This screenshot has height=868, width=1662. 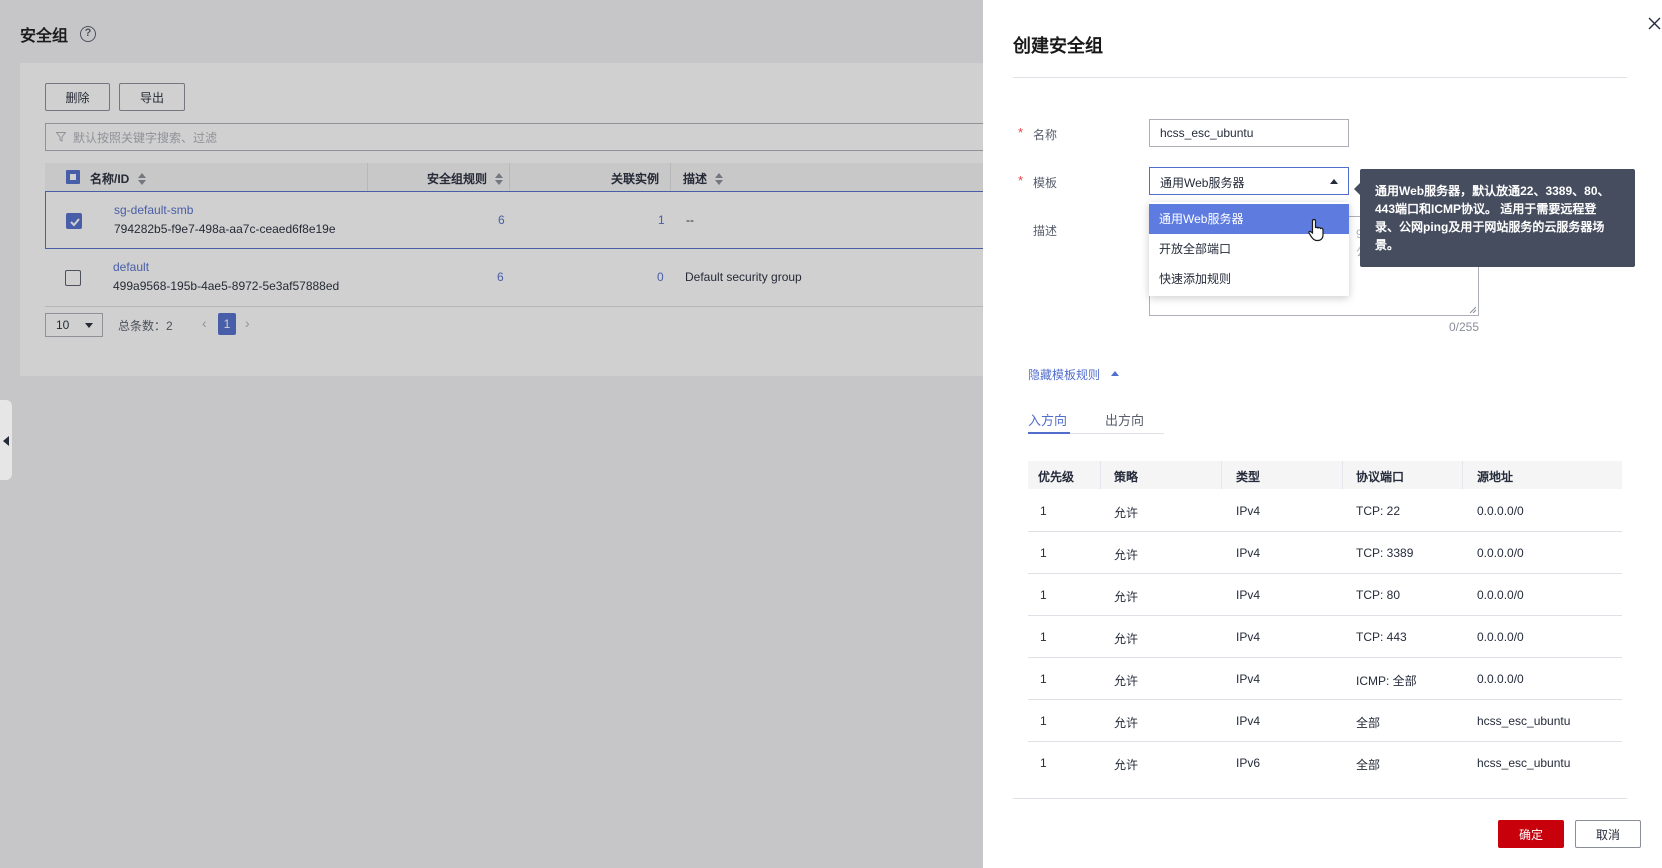 What do you see at coordinates (1045, 231) in the screenshot?
I see `desc-label: 描述` at bounding box center [1045, 231].